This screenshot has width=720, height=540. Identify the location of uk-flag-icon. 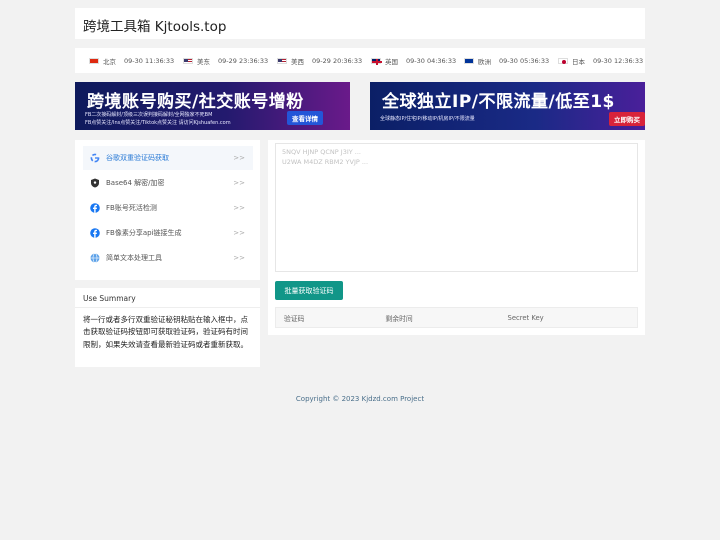
(376, 61).